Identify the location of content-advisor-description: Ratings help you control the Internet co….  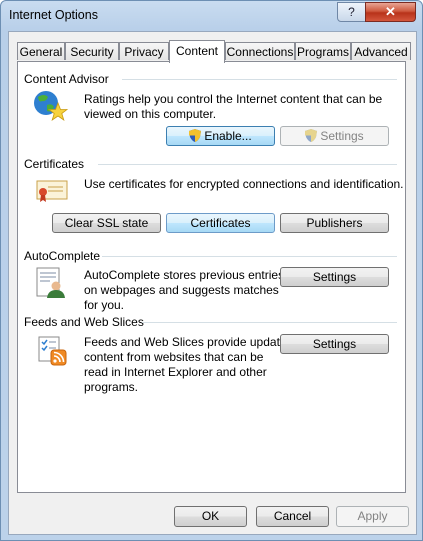
(233, 107).